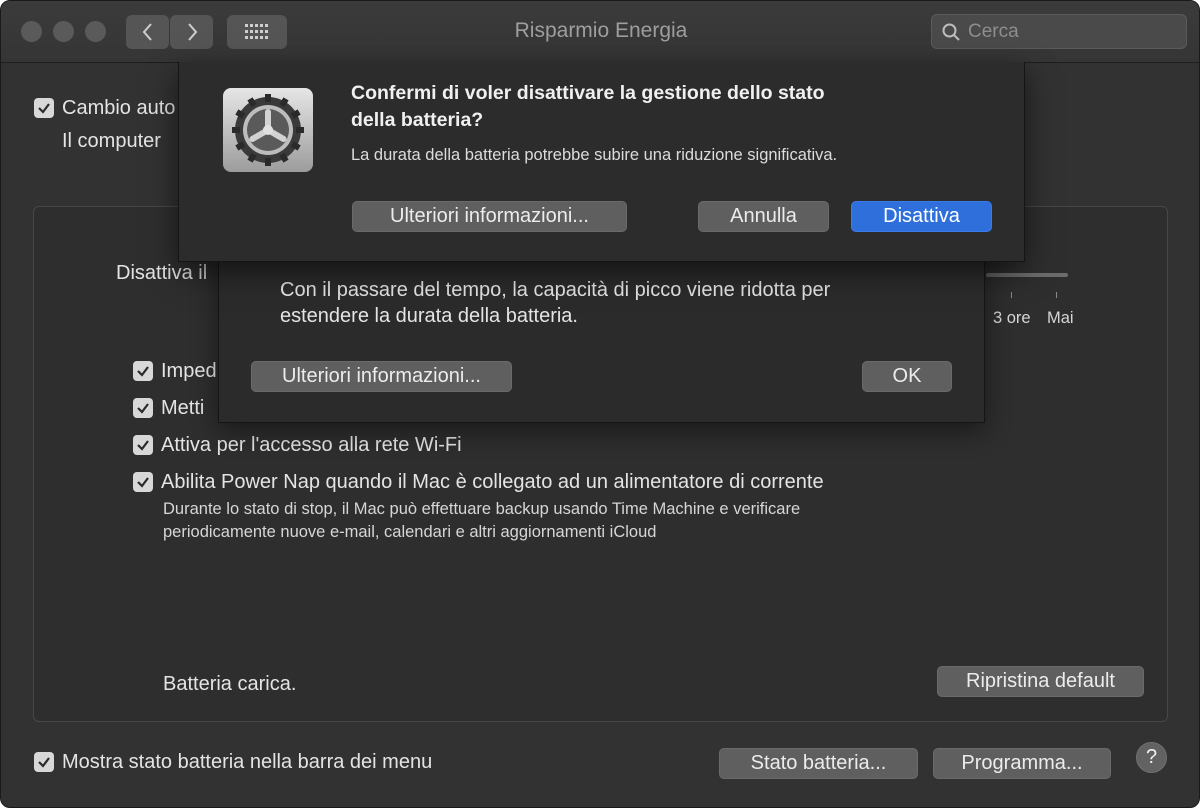 The image size is (1200, 808). I want to click on display-off-label: Disattiva il, so click(162, 273).